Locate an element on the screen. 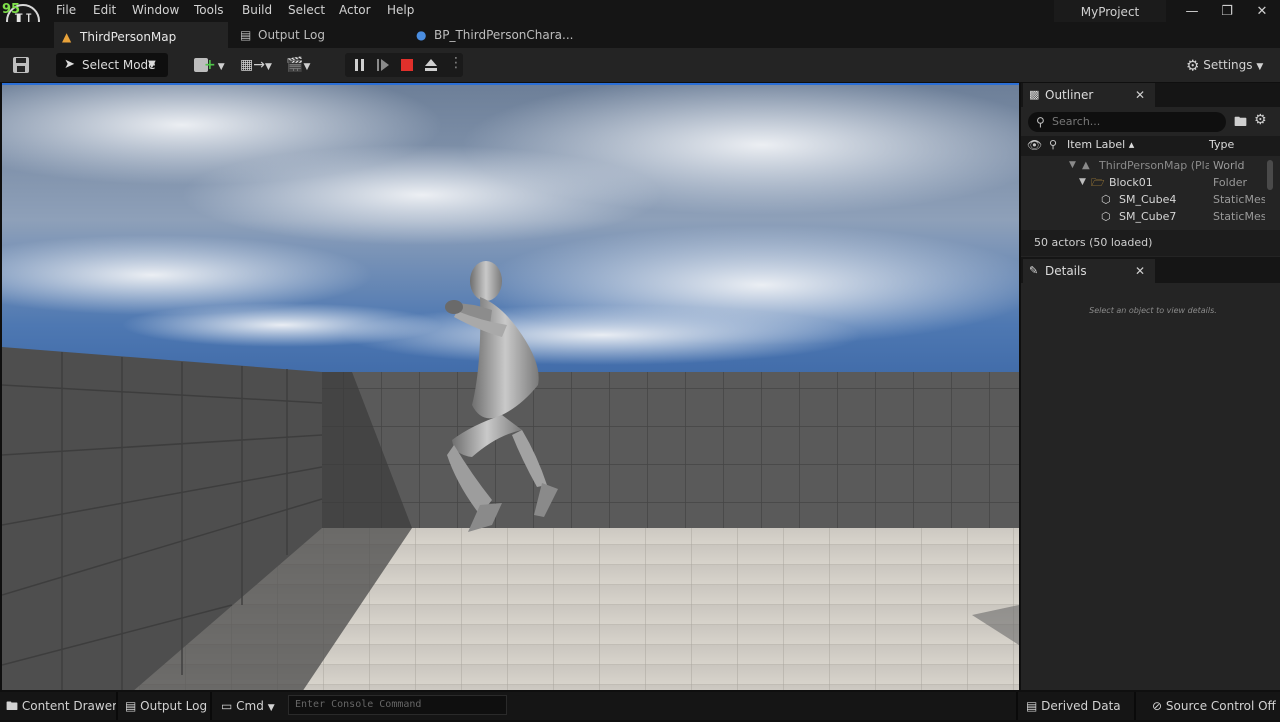 The width and height of the screenshot is (1280, 722). derived-data-label: Derived Data is located at coordinates (1081, 706).